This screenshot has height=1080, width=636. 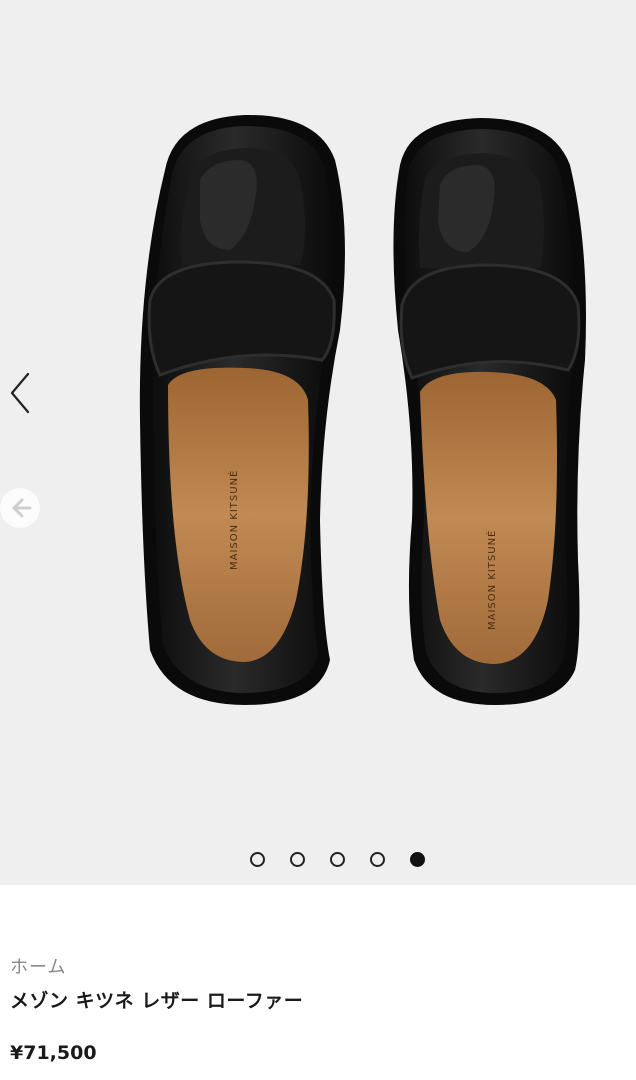 I want to click on arrow-left-circle-icon, so click(x=20, y=508).